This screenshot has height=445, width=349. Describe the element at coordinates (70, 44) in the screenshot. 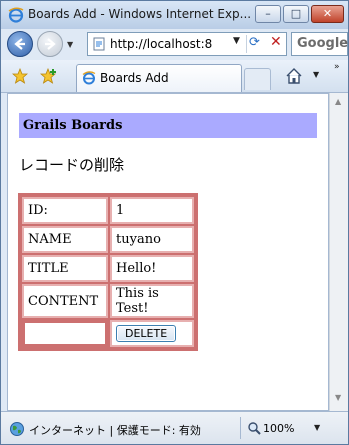

I see `history-dropdown-icon: ▼` at that location.